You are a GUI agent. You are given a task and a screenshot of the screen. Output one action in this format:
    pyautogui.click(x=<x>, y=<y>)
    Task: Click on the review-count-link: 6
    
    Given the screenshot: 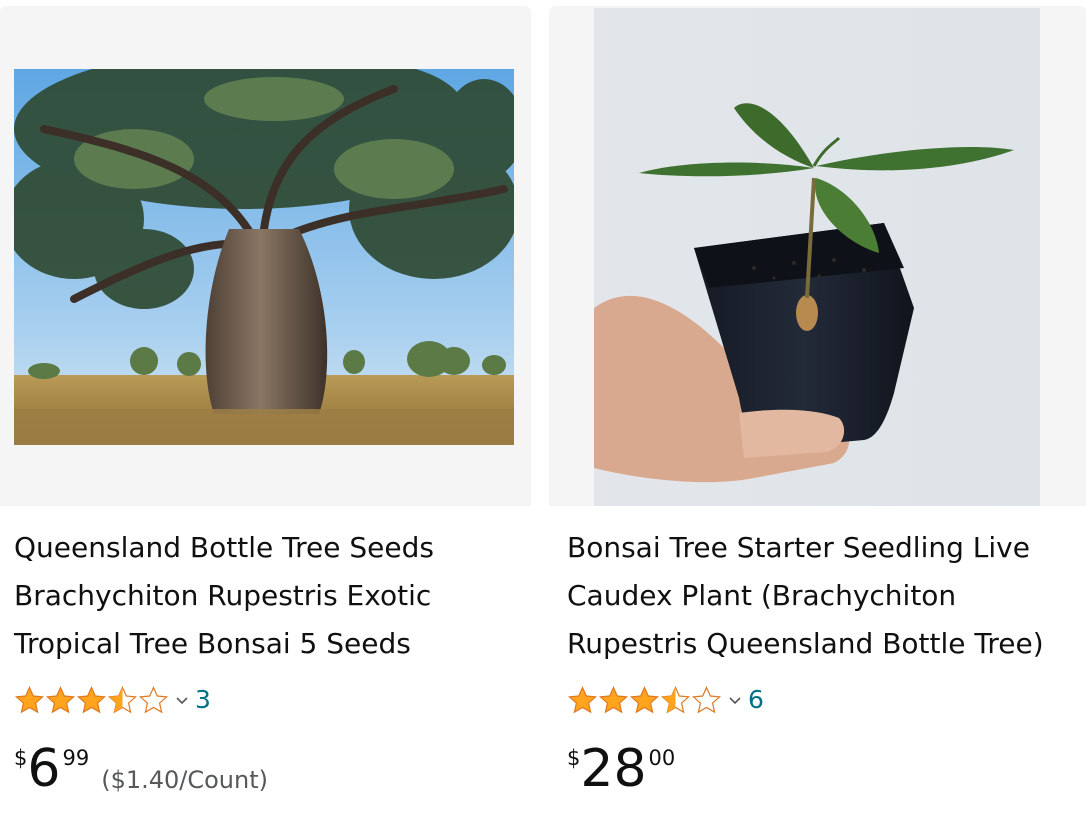 What is the action you would take?
    pyautogui.click(x=756, y=700)
    